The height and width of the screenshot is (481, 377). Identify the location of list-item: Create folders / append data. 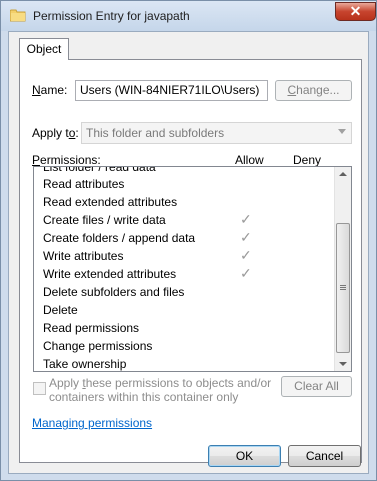
(119, 238).